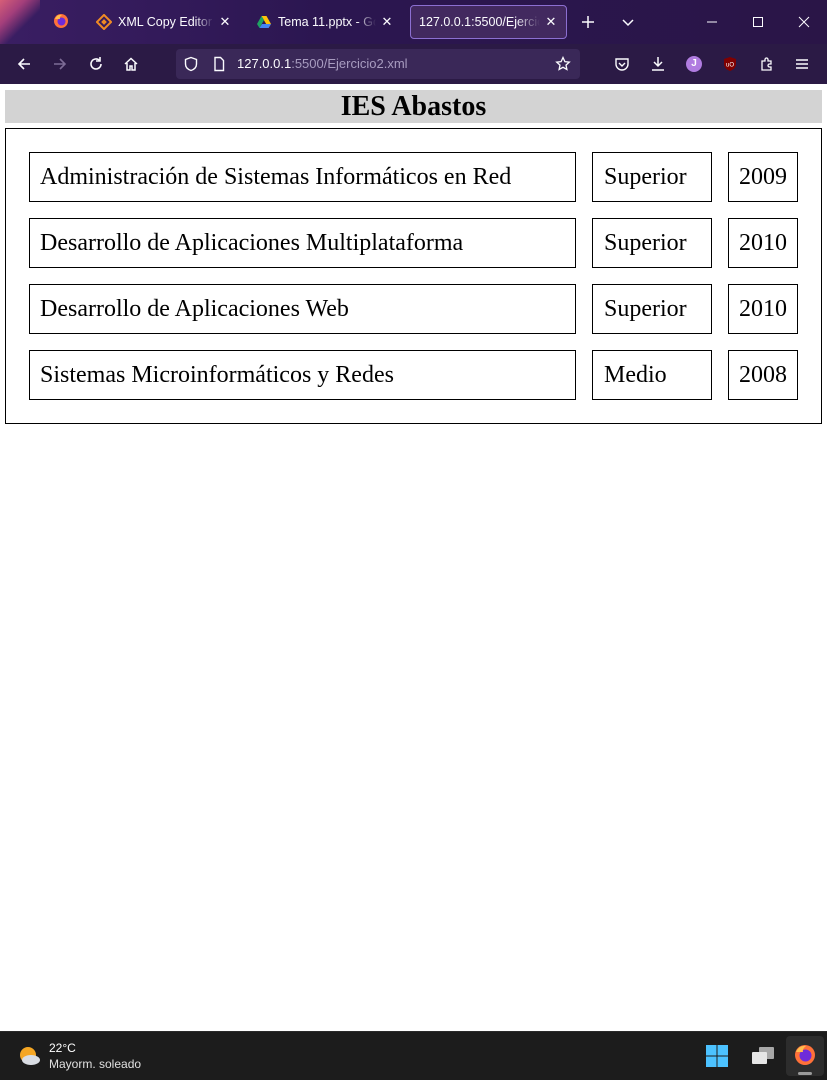  I want to click on profile-initial: J, so click(694, 63).